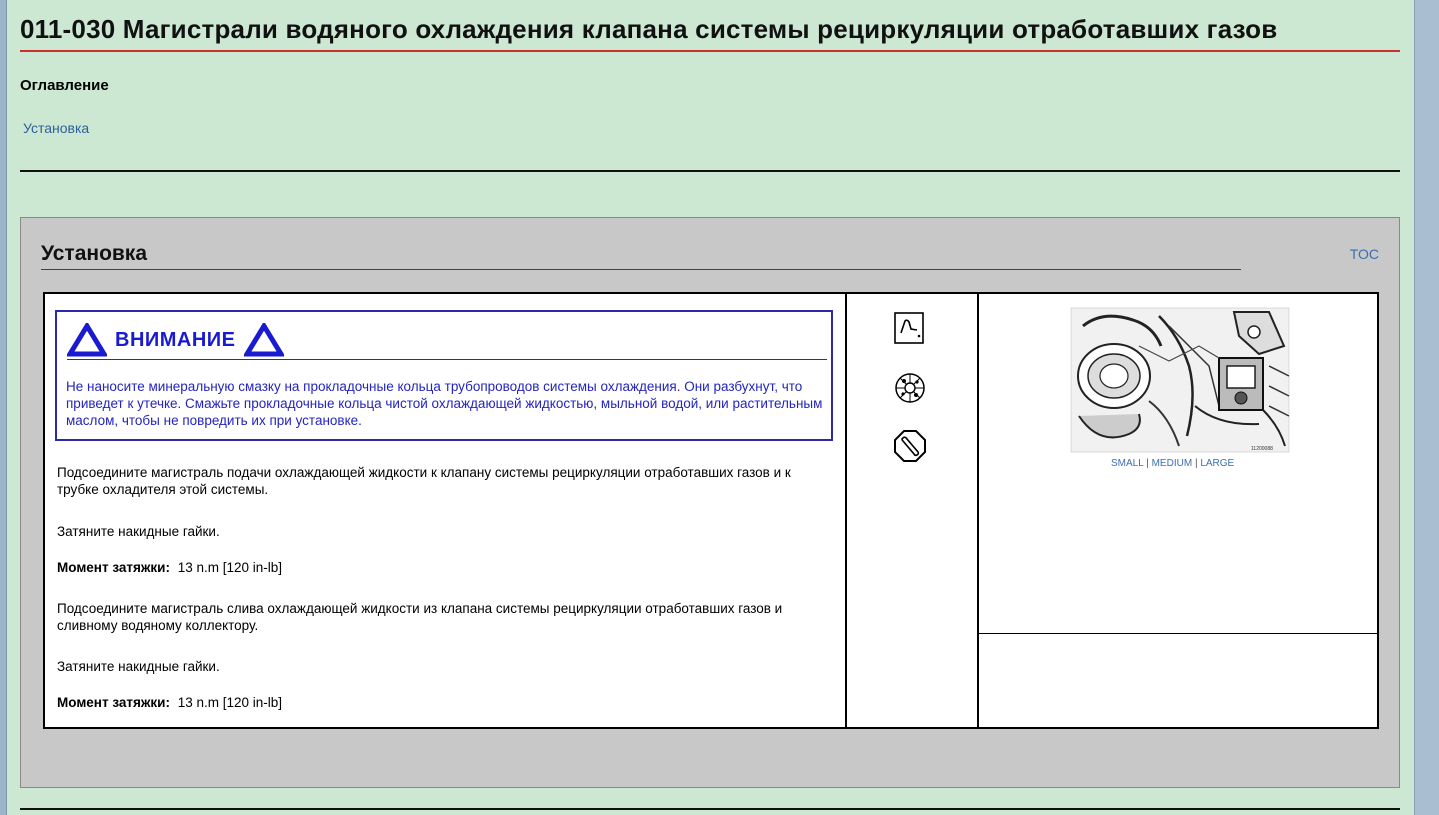 This screenshot has height=815, width=1439. Describe the element at coordinates (64, 85) in the screenshot. I see `toc-heading: Оглавление` at that location.